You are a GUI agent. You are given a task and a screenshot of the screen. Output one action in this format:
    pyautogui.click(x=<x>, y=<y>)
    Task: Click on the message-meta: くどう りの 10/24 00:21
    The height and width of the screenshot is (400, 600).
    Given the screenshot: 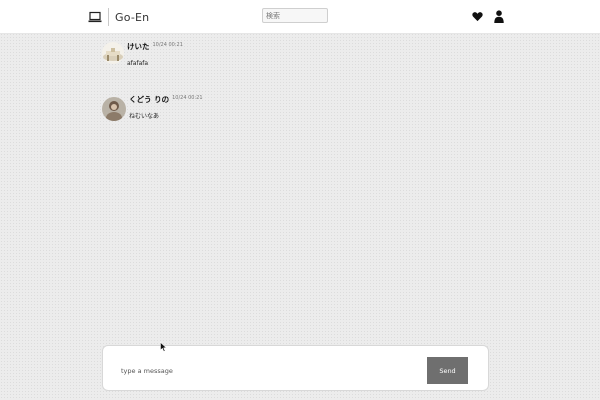 What is the action you would take?
    pyautogui.click(x=166, y=100)
    